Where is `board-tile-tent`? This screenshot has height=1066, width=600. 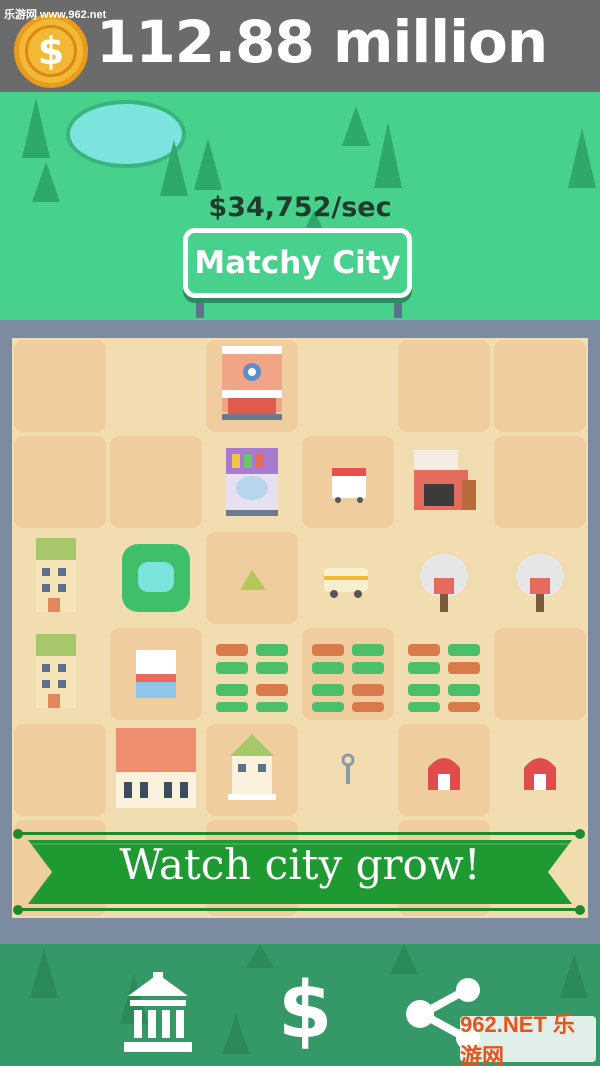 board-tile-tent is located at coordinates (252, 578).